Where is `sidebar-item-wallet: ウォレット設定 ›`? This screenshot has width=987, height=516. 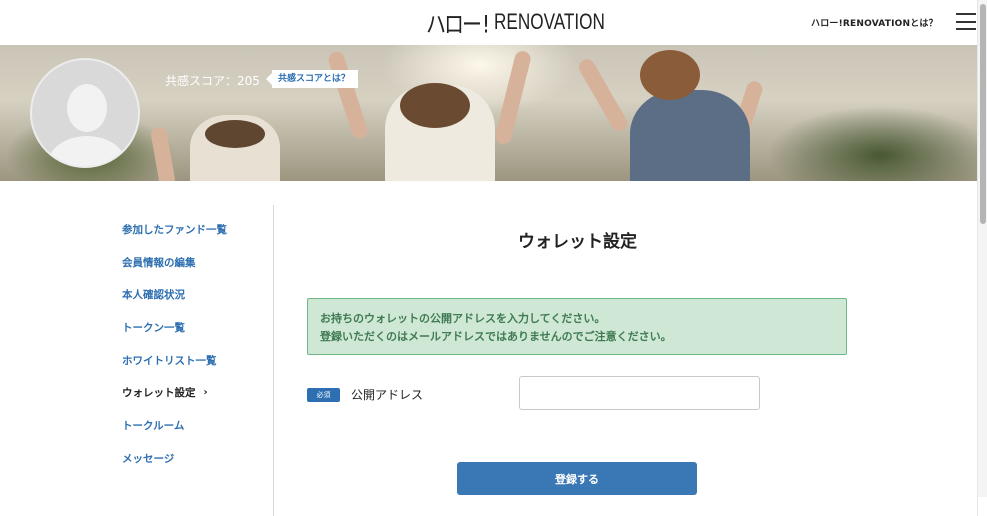 sidebar-item-wallet: ウォレット設定 › is located at coordinates (197, 392).